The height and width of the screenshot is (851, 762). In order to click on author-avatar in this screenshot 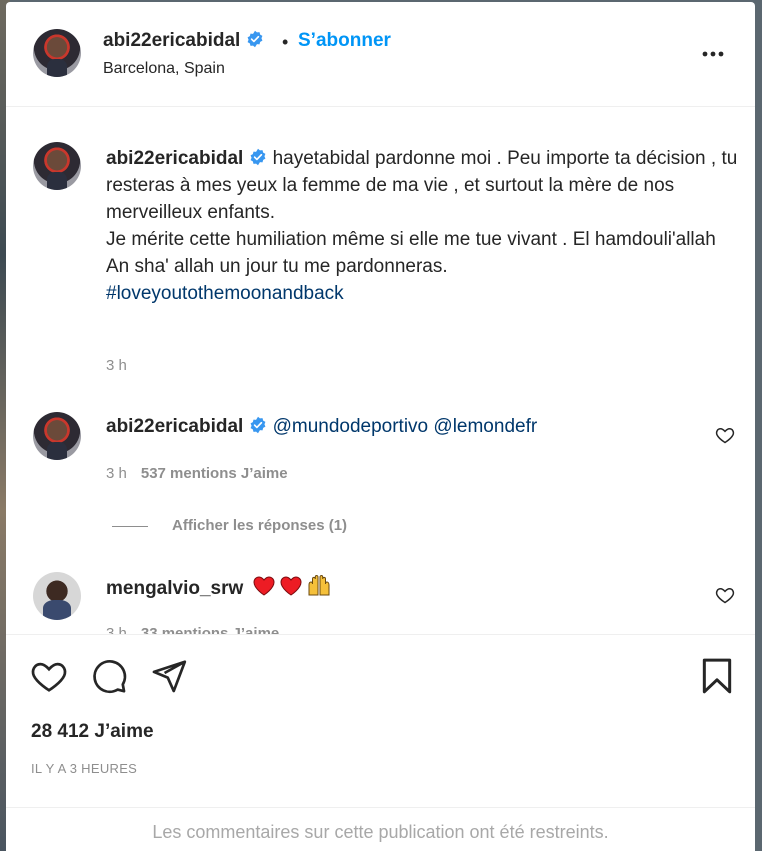, I will do `click(57, 53)`.